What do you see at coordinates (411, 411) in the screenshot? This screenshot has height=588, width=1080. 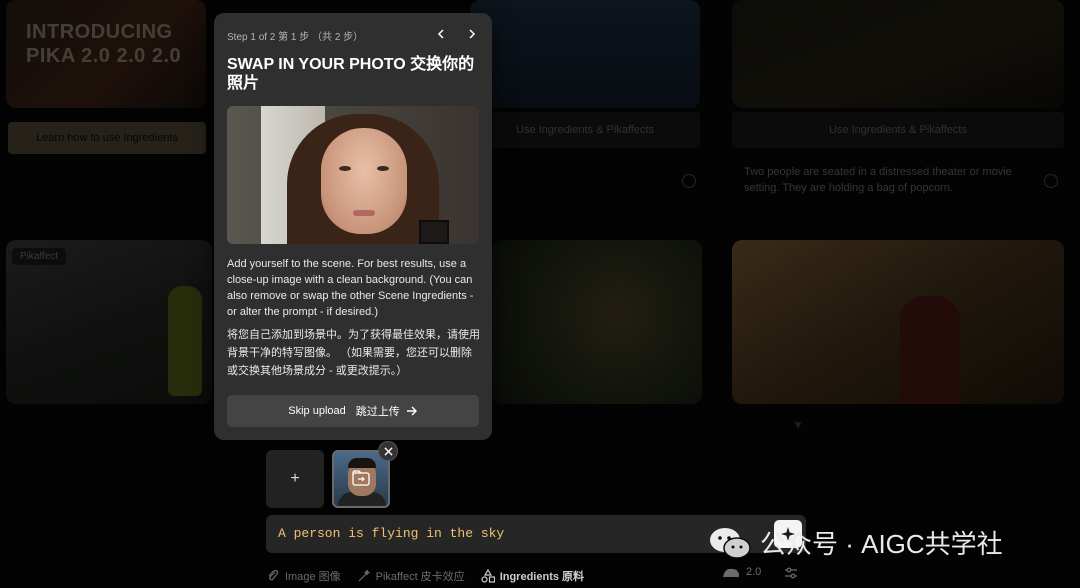 I see `arrow-right-icon` at bounding box center [411, 411].